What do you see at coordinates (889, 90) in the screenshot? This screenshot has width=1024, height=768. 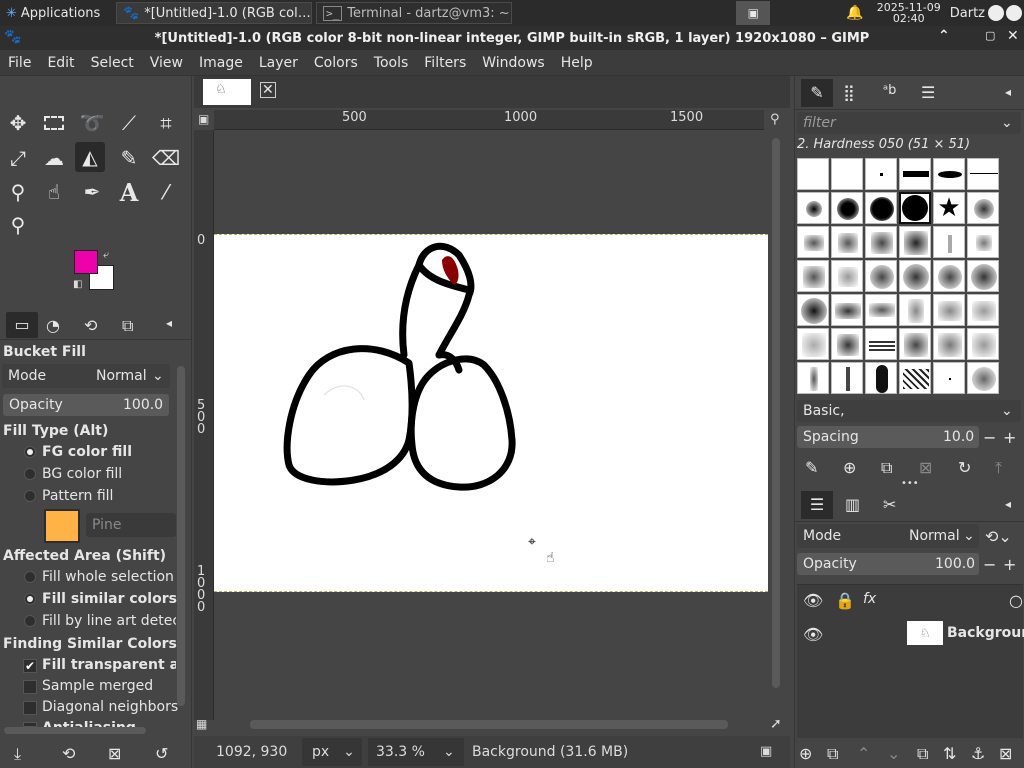 I see `fonts-tab-icon: ᵃb` at bounding box center [889, 90].